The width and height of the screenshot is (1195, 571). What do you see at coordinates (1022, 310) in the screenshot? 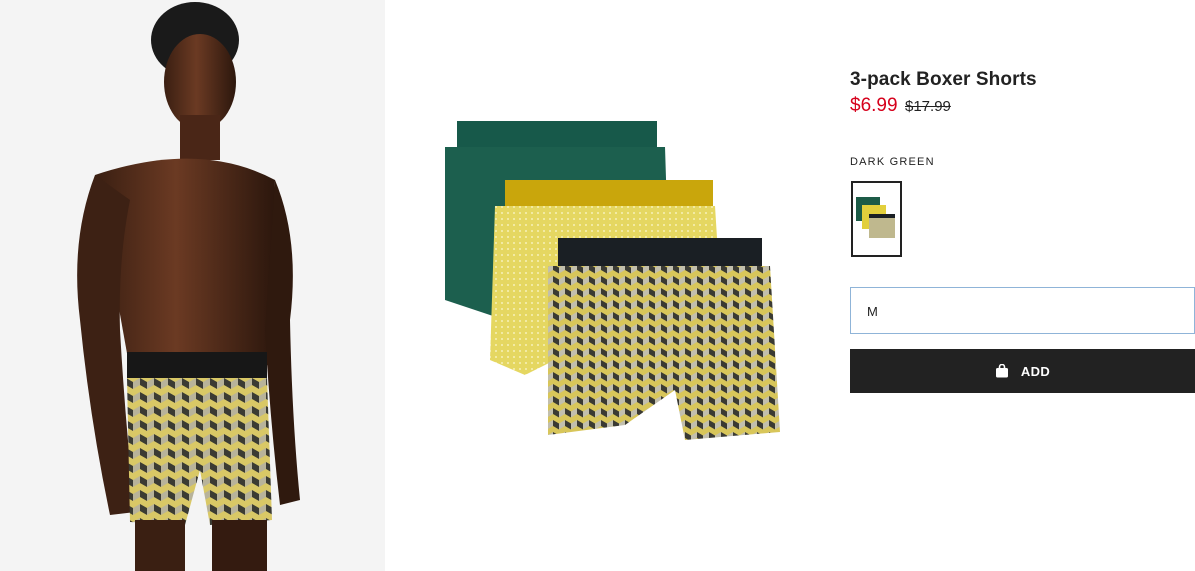
I see `size-select: M` at bounding box center [1022, 310].